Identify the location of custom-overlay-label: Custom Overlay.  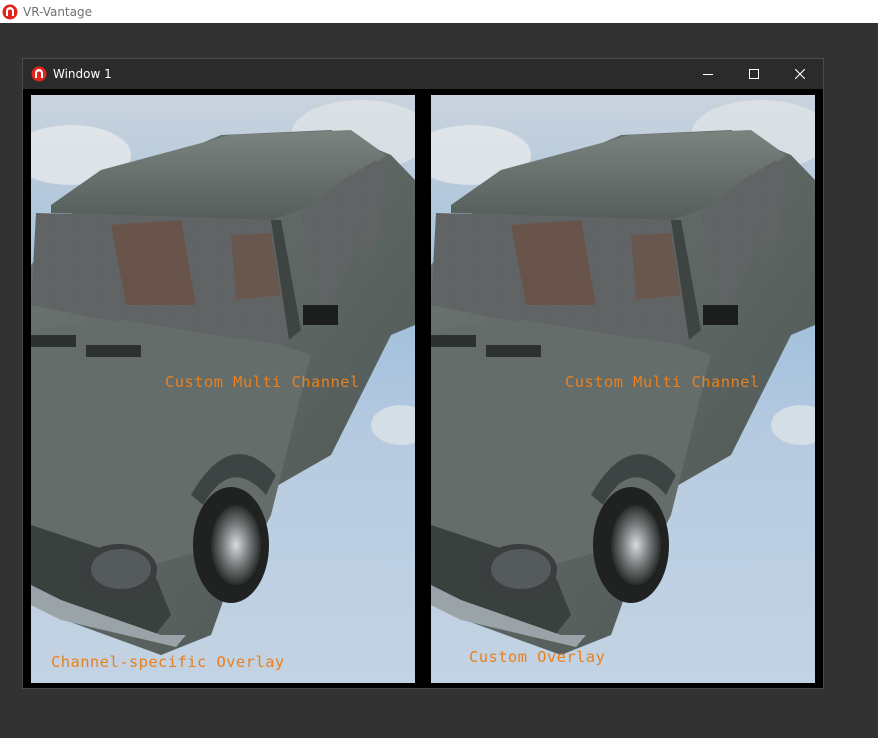
(537, 657).